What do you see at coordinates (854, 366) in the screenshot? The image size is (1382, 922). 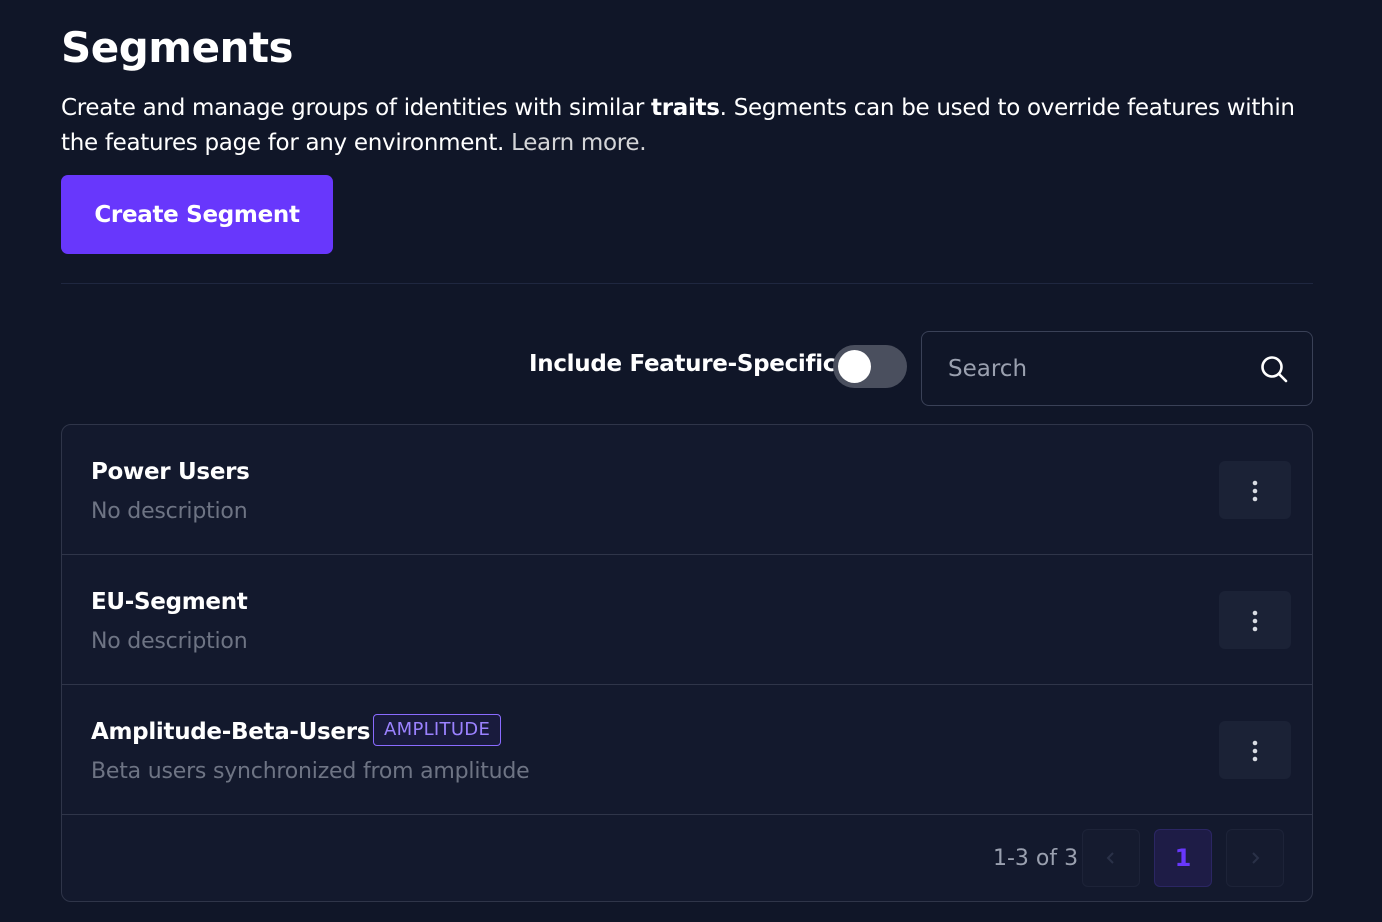 I see `toggle-knob` at bounding box center [854, 366].